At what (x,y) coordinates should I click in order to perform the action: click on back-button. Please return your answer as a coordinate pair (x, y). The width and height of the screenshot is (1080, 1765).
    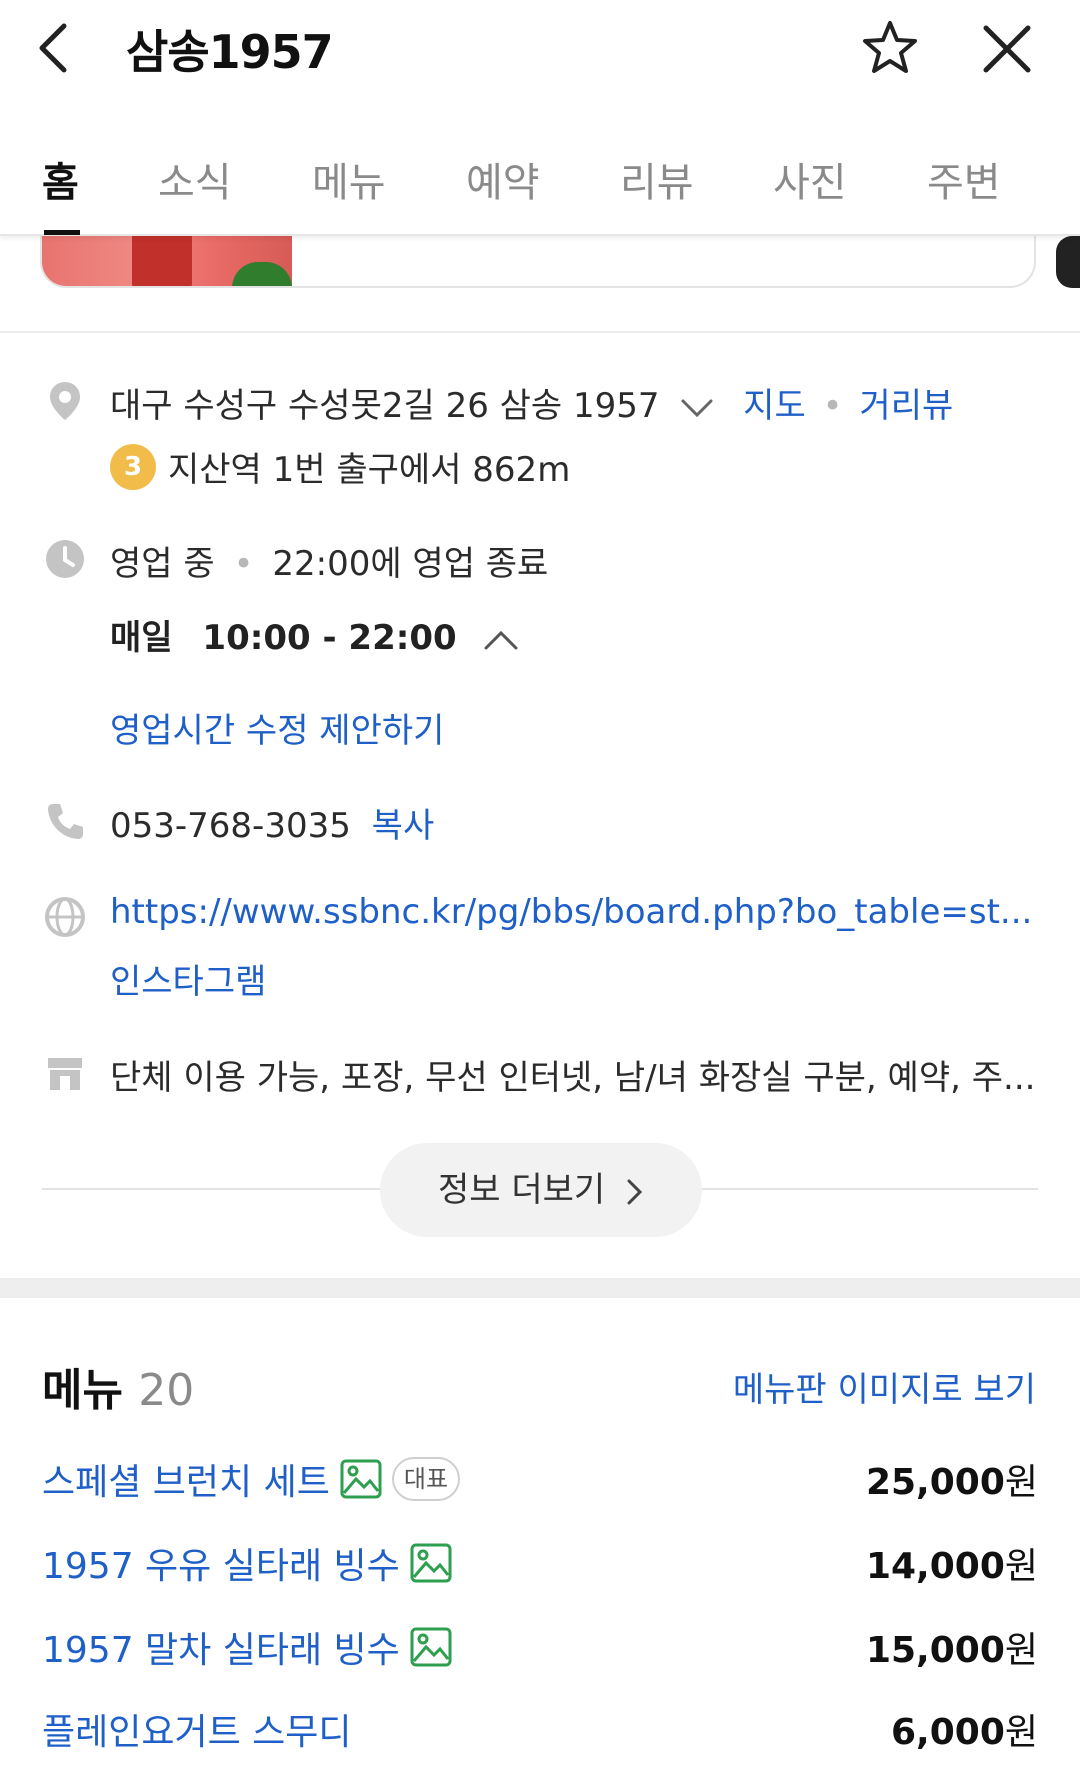
    Looking at the image, I should click on (58, 48).